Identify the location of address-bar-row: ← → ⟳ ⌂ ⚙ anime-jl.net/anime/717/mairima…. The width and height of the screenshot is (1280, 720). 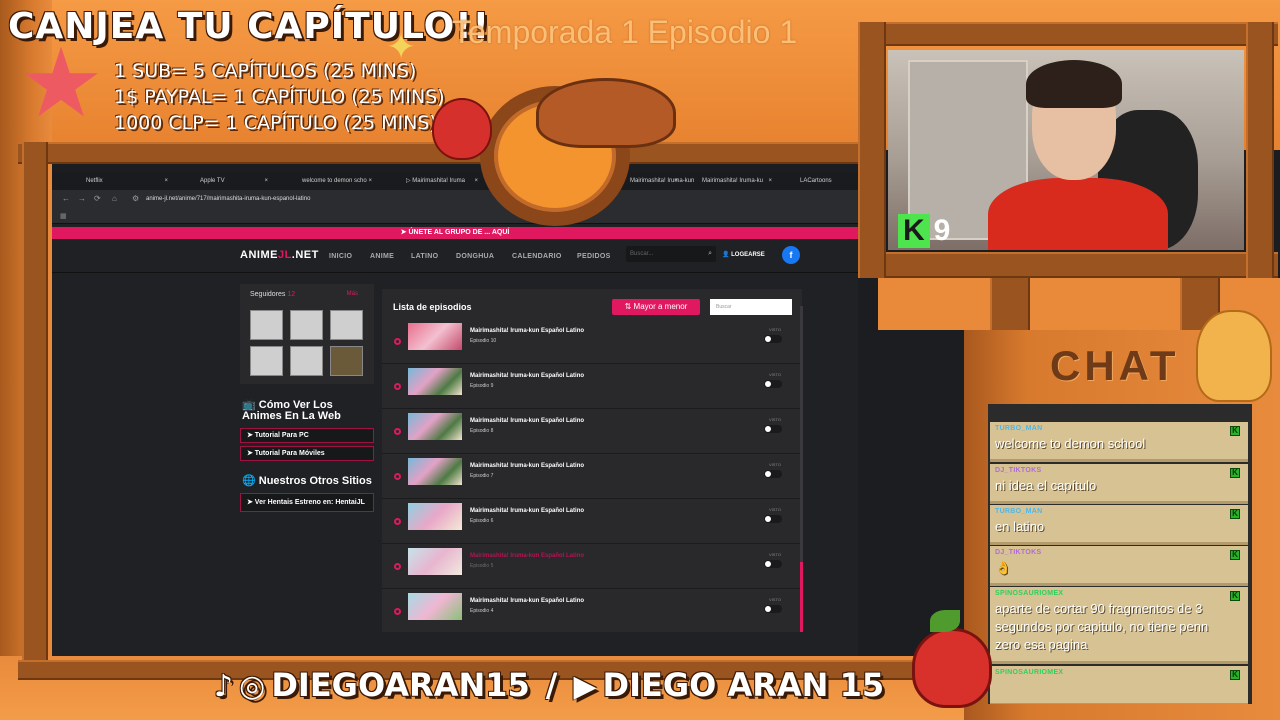
(455, 200).